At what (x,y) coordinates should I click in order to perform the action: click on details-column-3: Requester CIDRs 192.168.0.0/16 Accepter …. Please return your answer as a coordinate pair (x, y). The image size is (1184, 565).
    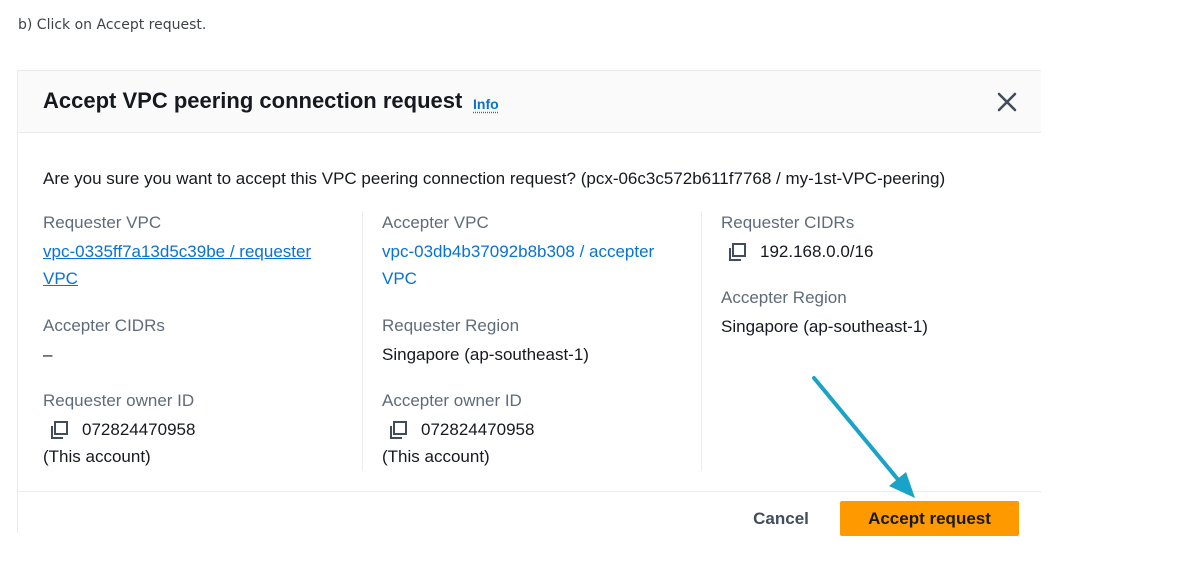
    Looking at the image, I should click on (871, 341).